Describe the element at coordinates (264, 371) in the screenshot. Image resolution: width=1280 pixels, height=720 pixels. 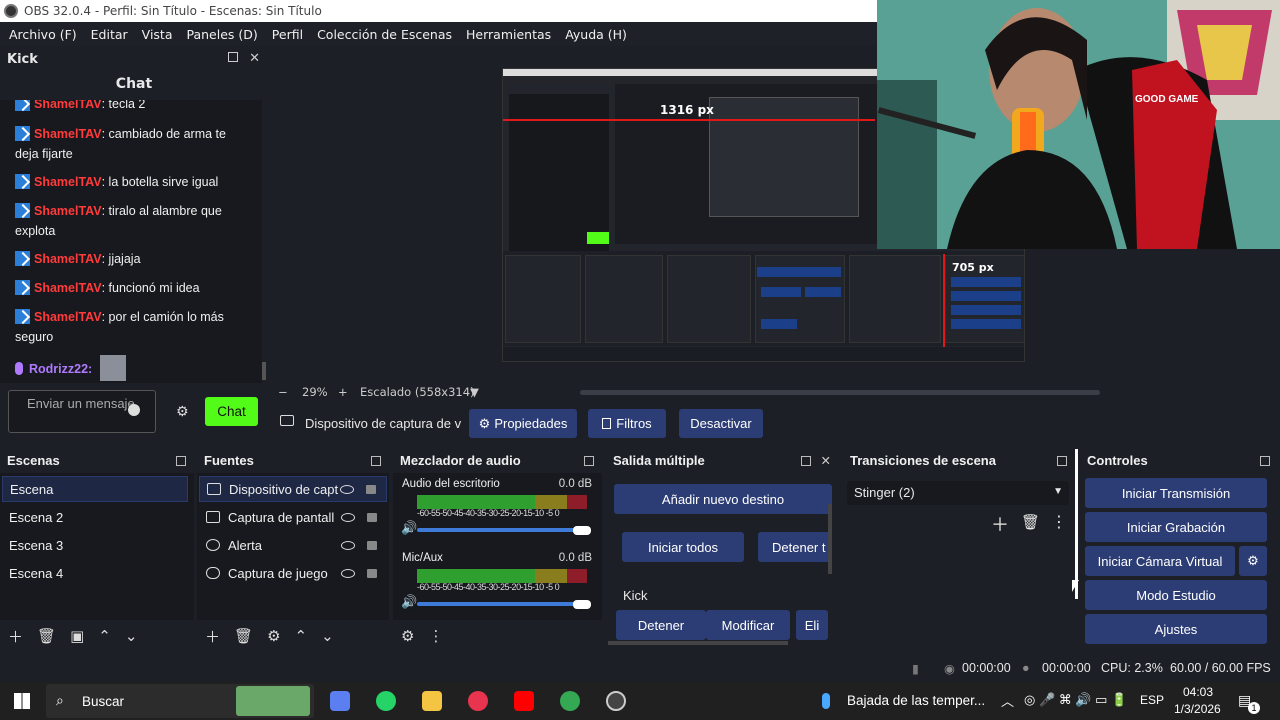
I see `chat-scrollbar` at that location.